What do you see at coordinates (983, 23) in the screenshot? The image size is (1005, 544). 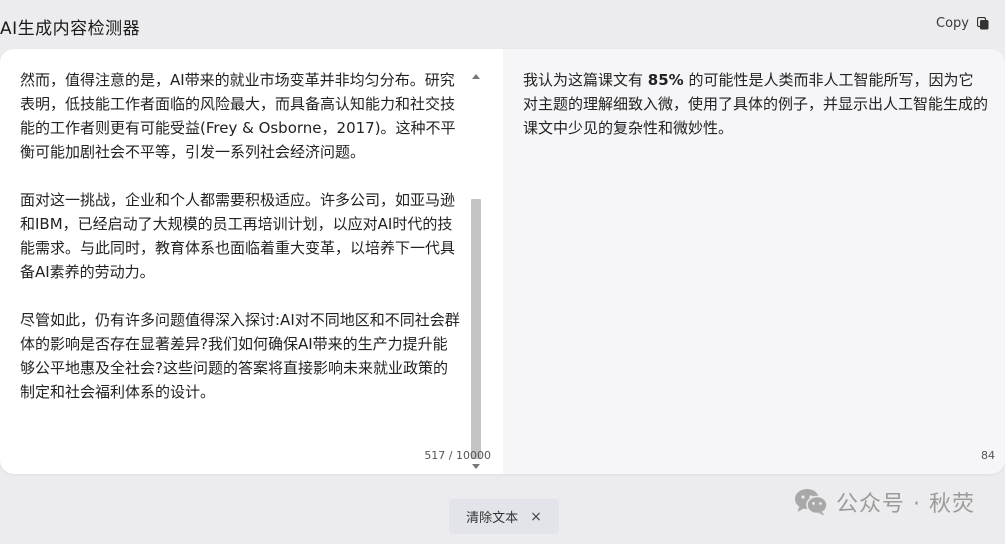 I see `copy-icon` at bounding box center [983, 23].